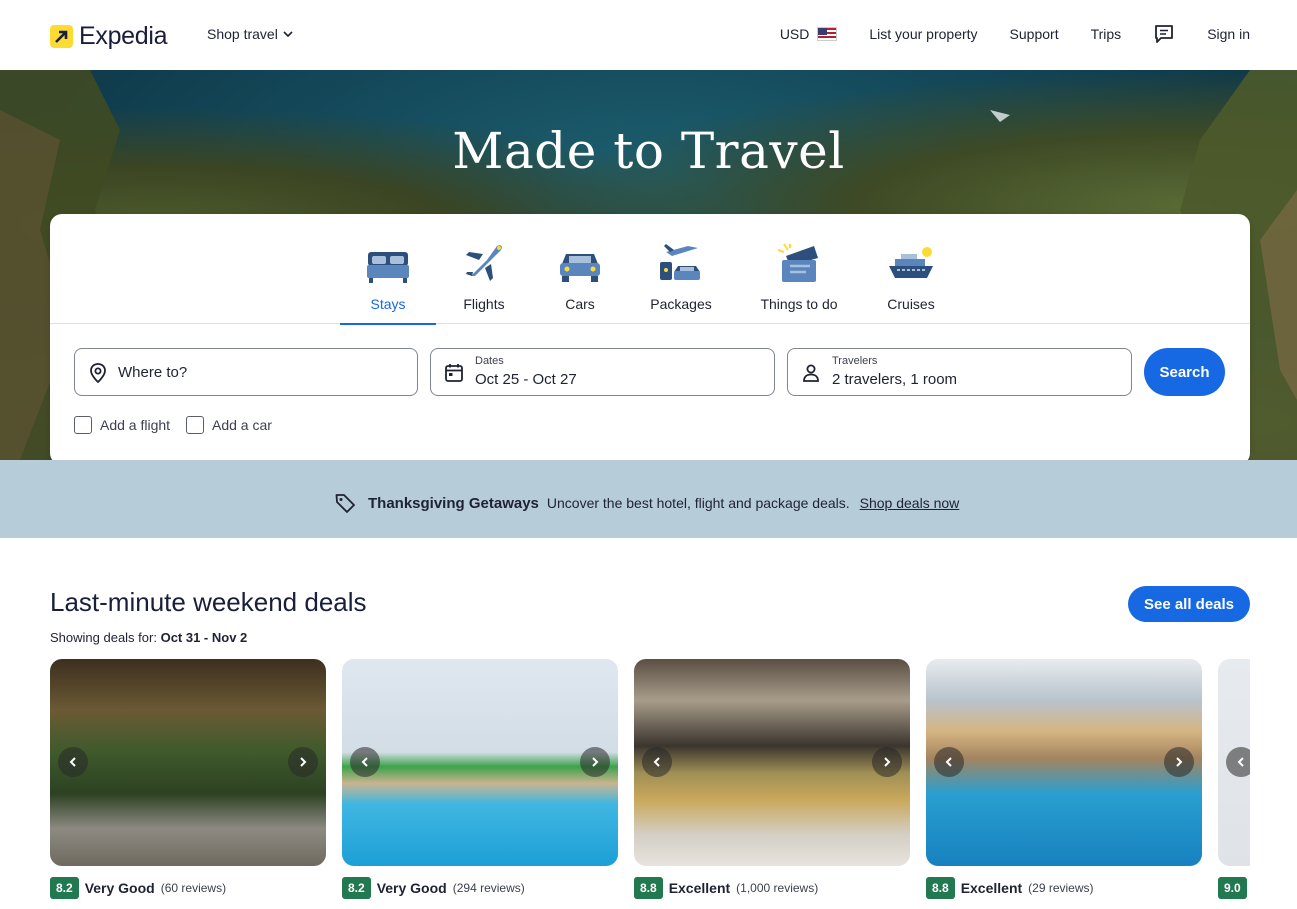  Describe the element at coordinates (153, 372) in the screenshot. I see `destination-placeholder: Where to?` at that location.